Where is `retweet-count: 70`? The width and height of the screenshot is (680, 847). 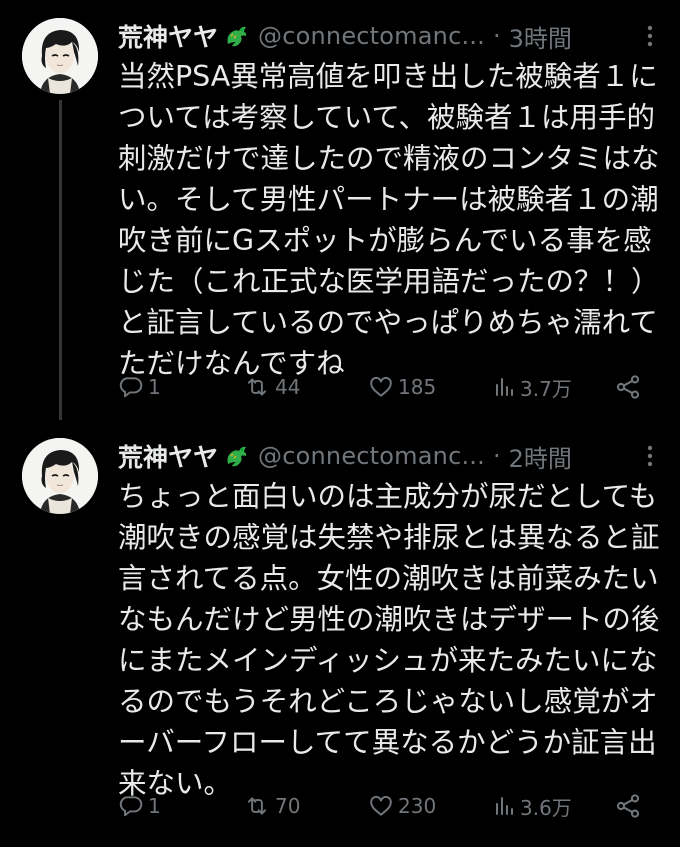 retweet-count: 70 is located at coordinates (288, 806).